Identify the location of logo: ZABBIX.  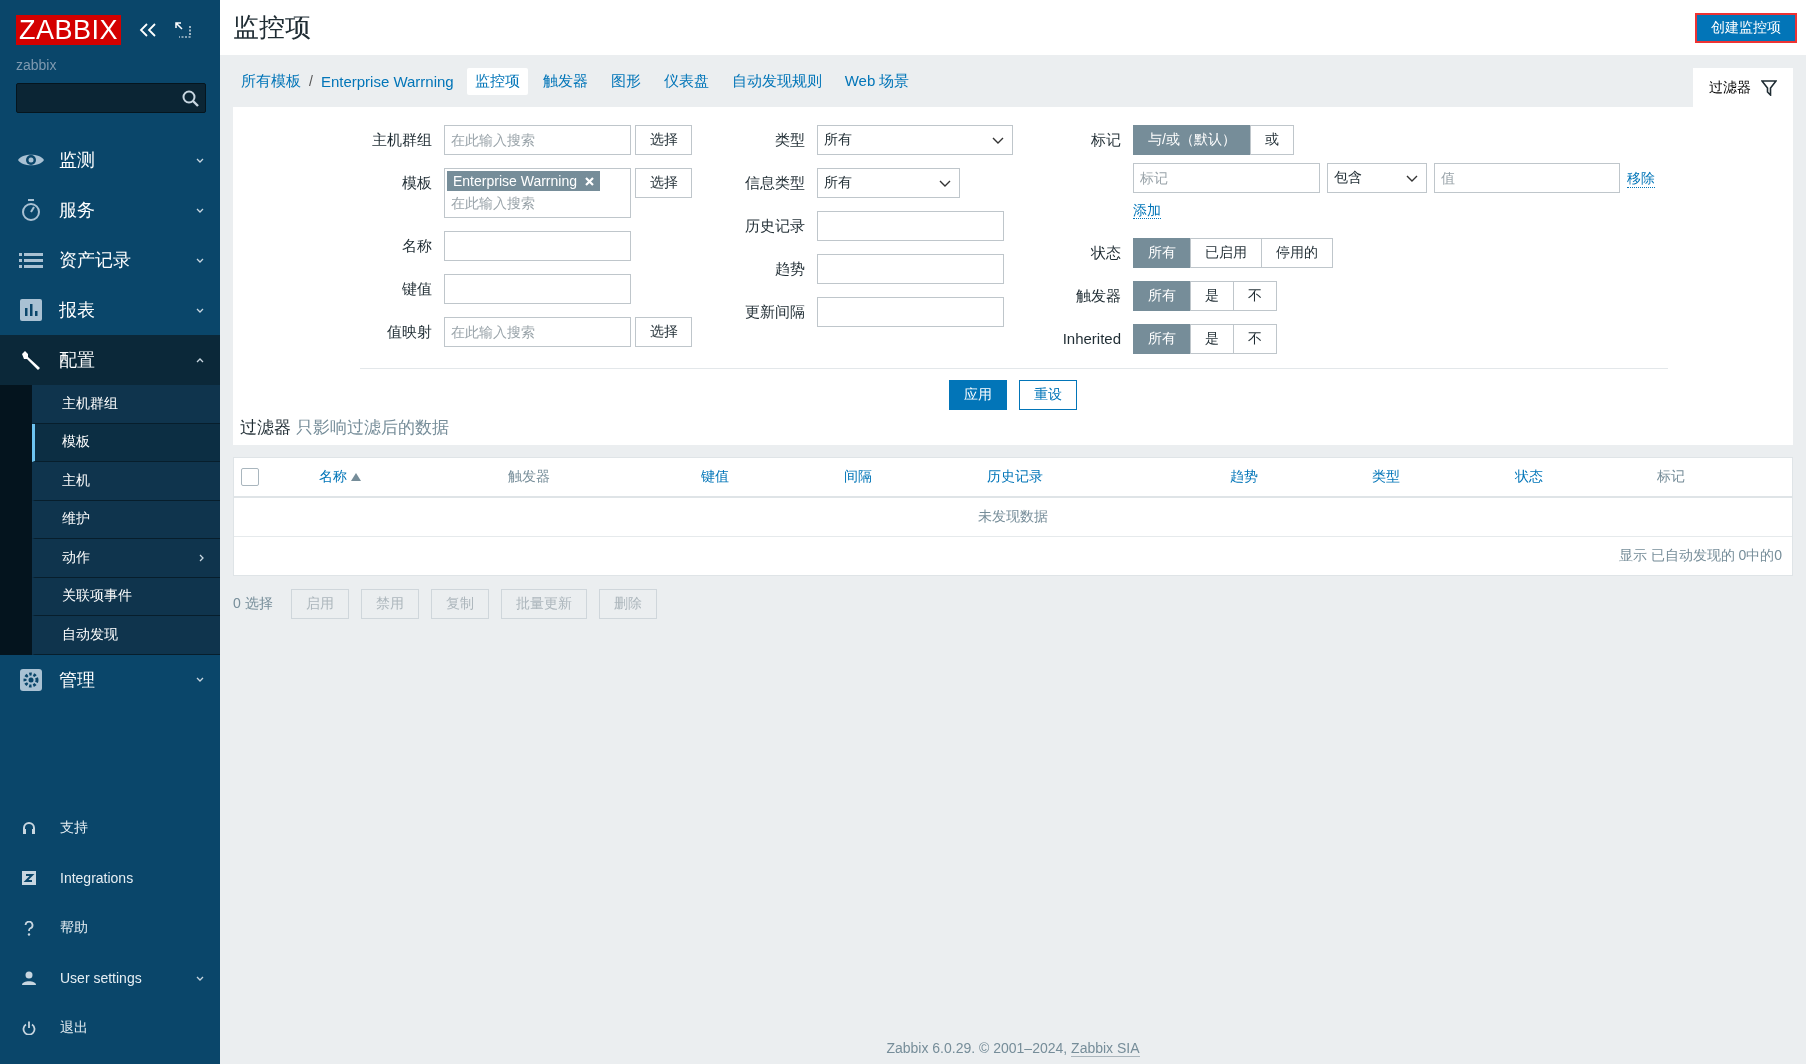
(69, 30).